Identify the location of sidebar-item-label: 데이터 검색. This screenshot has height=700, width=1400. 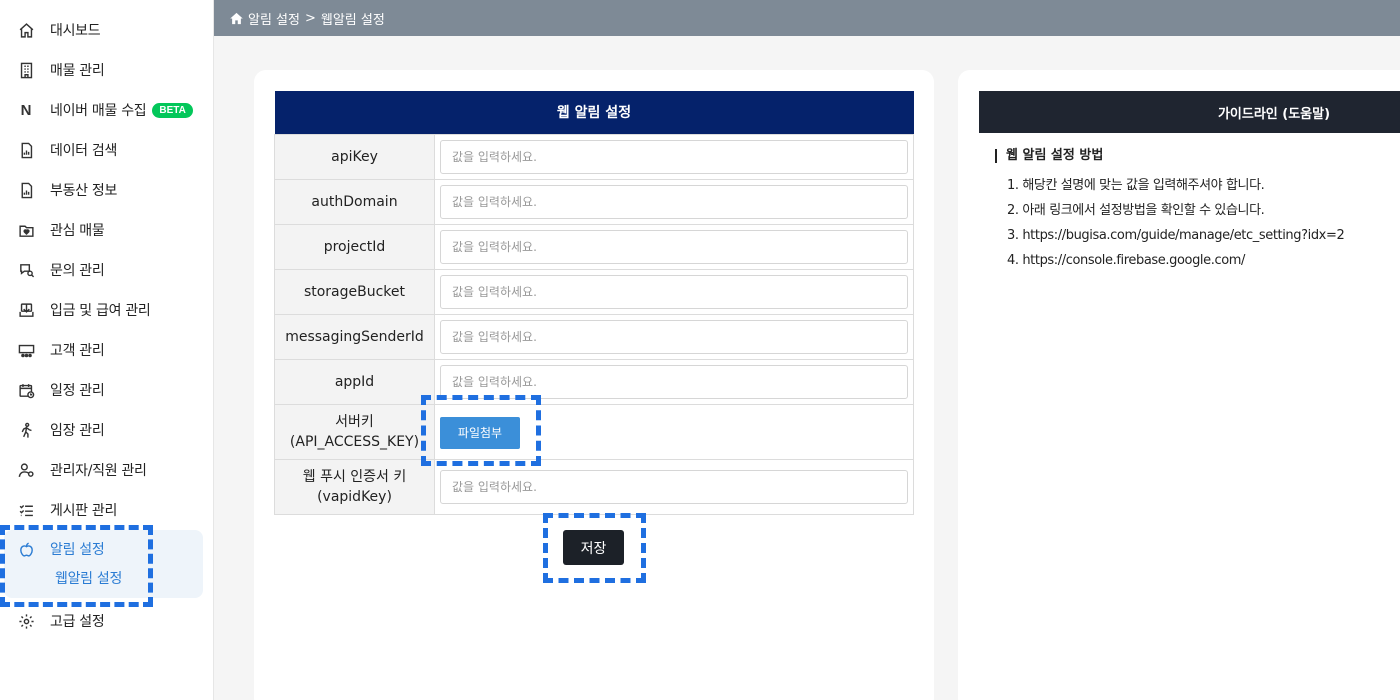
(84, 151).